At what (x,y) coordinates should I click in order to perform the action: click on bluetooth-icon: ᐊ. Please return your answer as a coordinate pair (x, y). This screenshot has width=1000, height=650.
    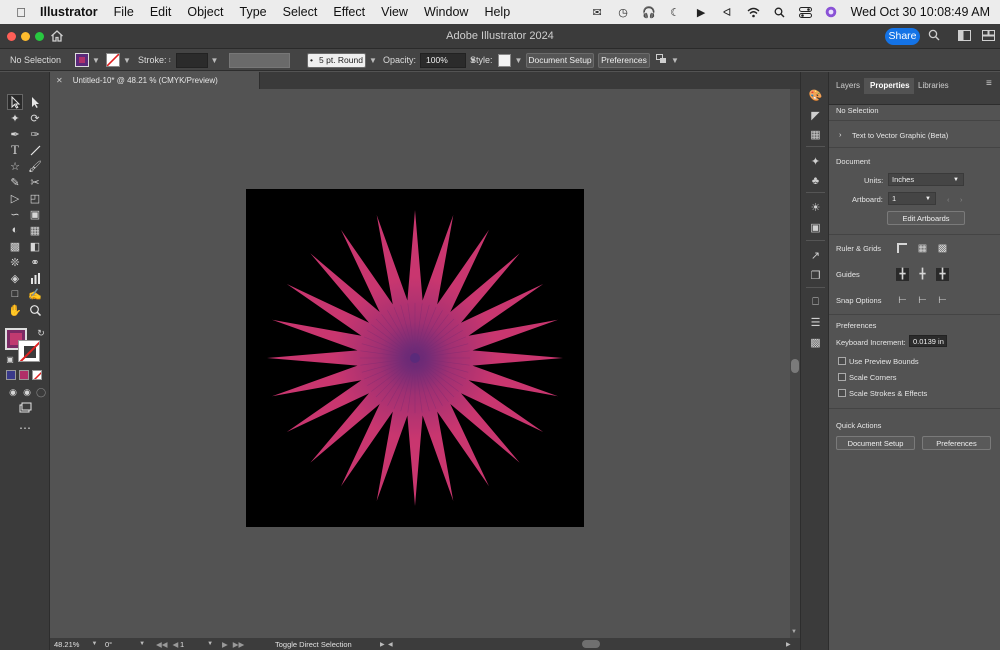
    Looking at the image, I should click on (727, 12).